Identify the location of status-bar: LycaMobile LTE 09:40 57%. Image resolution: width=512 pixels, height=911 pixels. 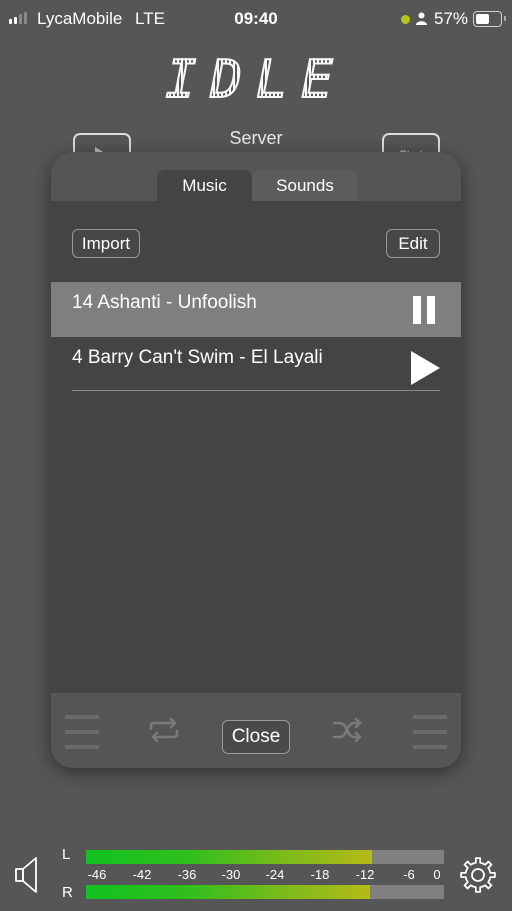
(256, 19).